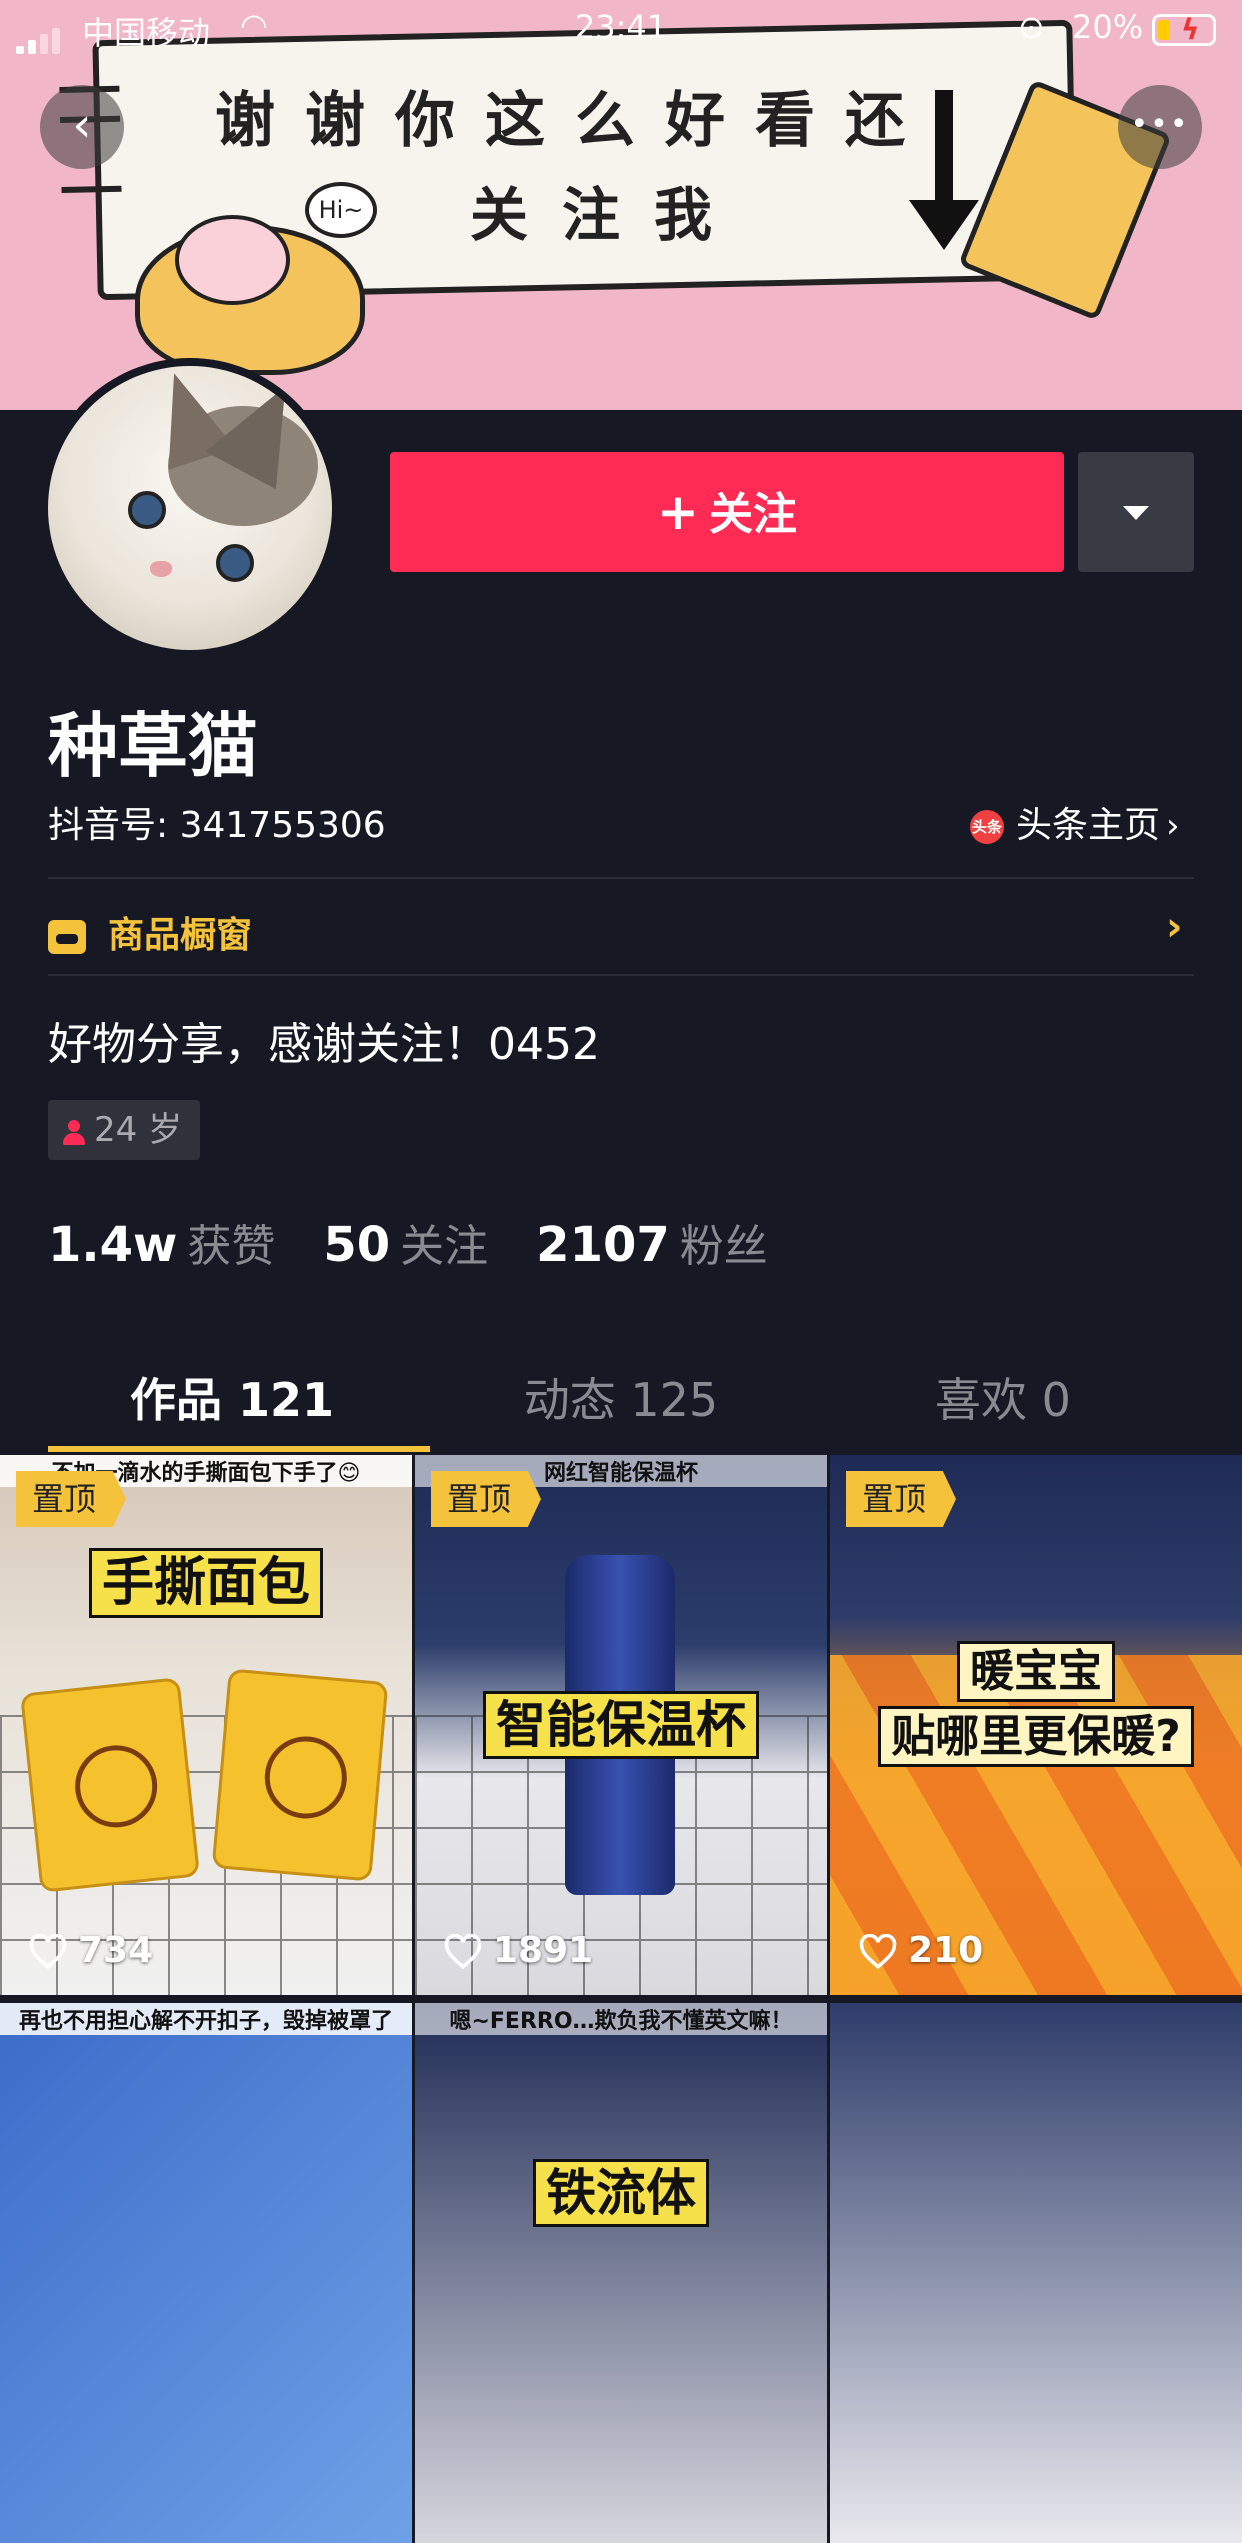 This screenshot has width=1242, height=2543. I want to click on video-title-text: 手撕面包, so click(205, 1583).